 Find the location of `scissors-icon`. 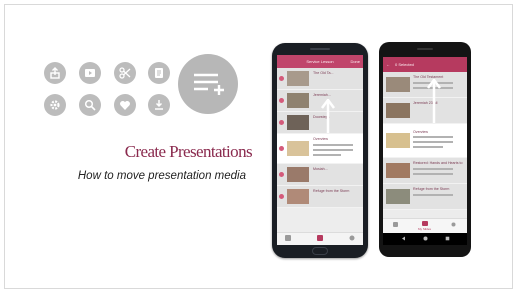

scissors-icon is located at coordinates (125, 73).